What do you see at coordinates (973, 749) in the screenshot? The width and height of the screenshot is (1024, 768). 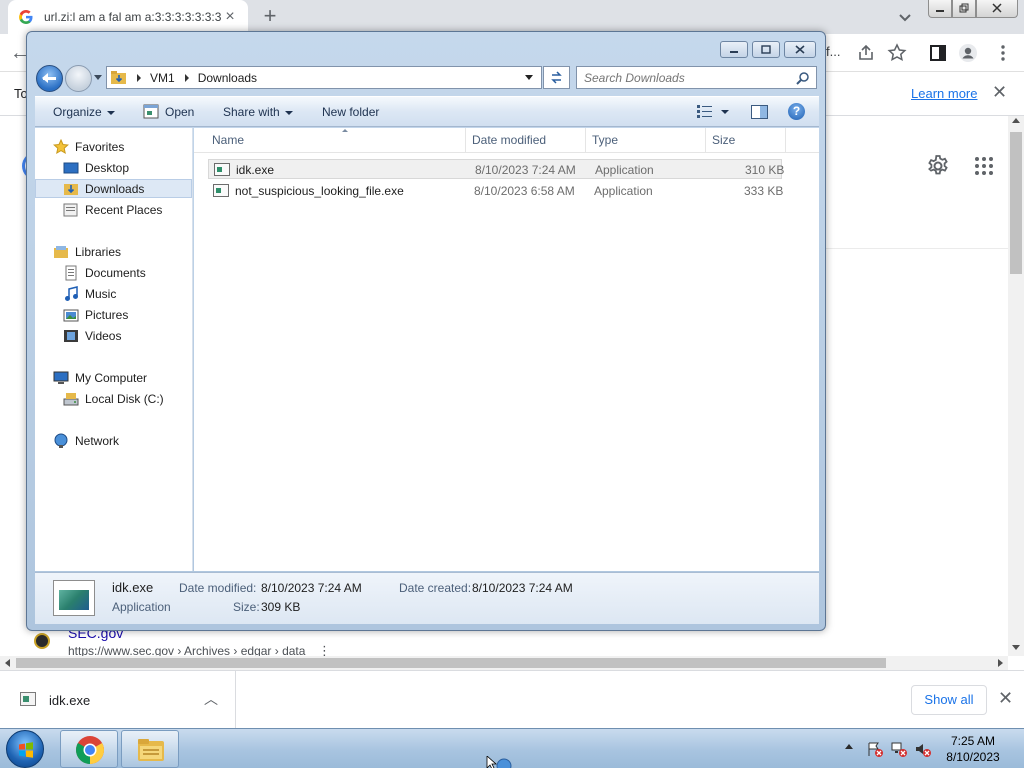 I see `system-clock: 7:25 AM 8/10/2023` at bounding box center [973, 749].